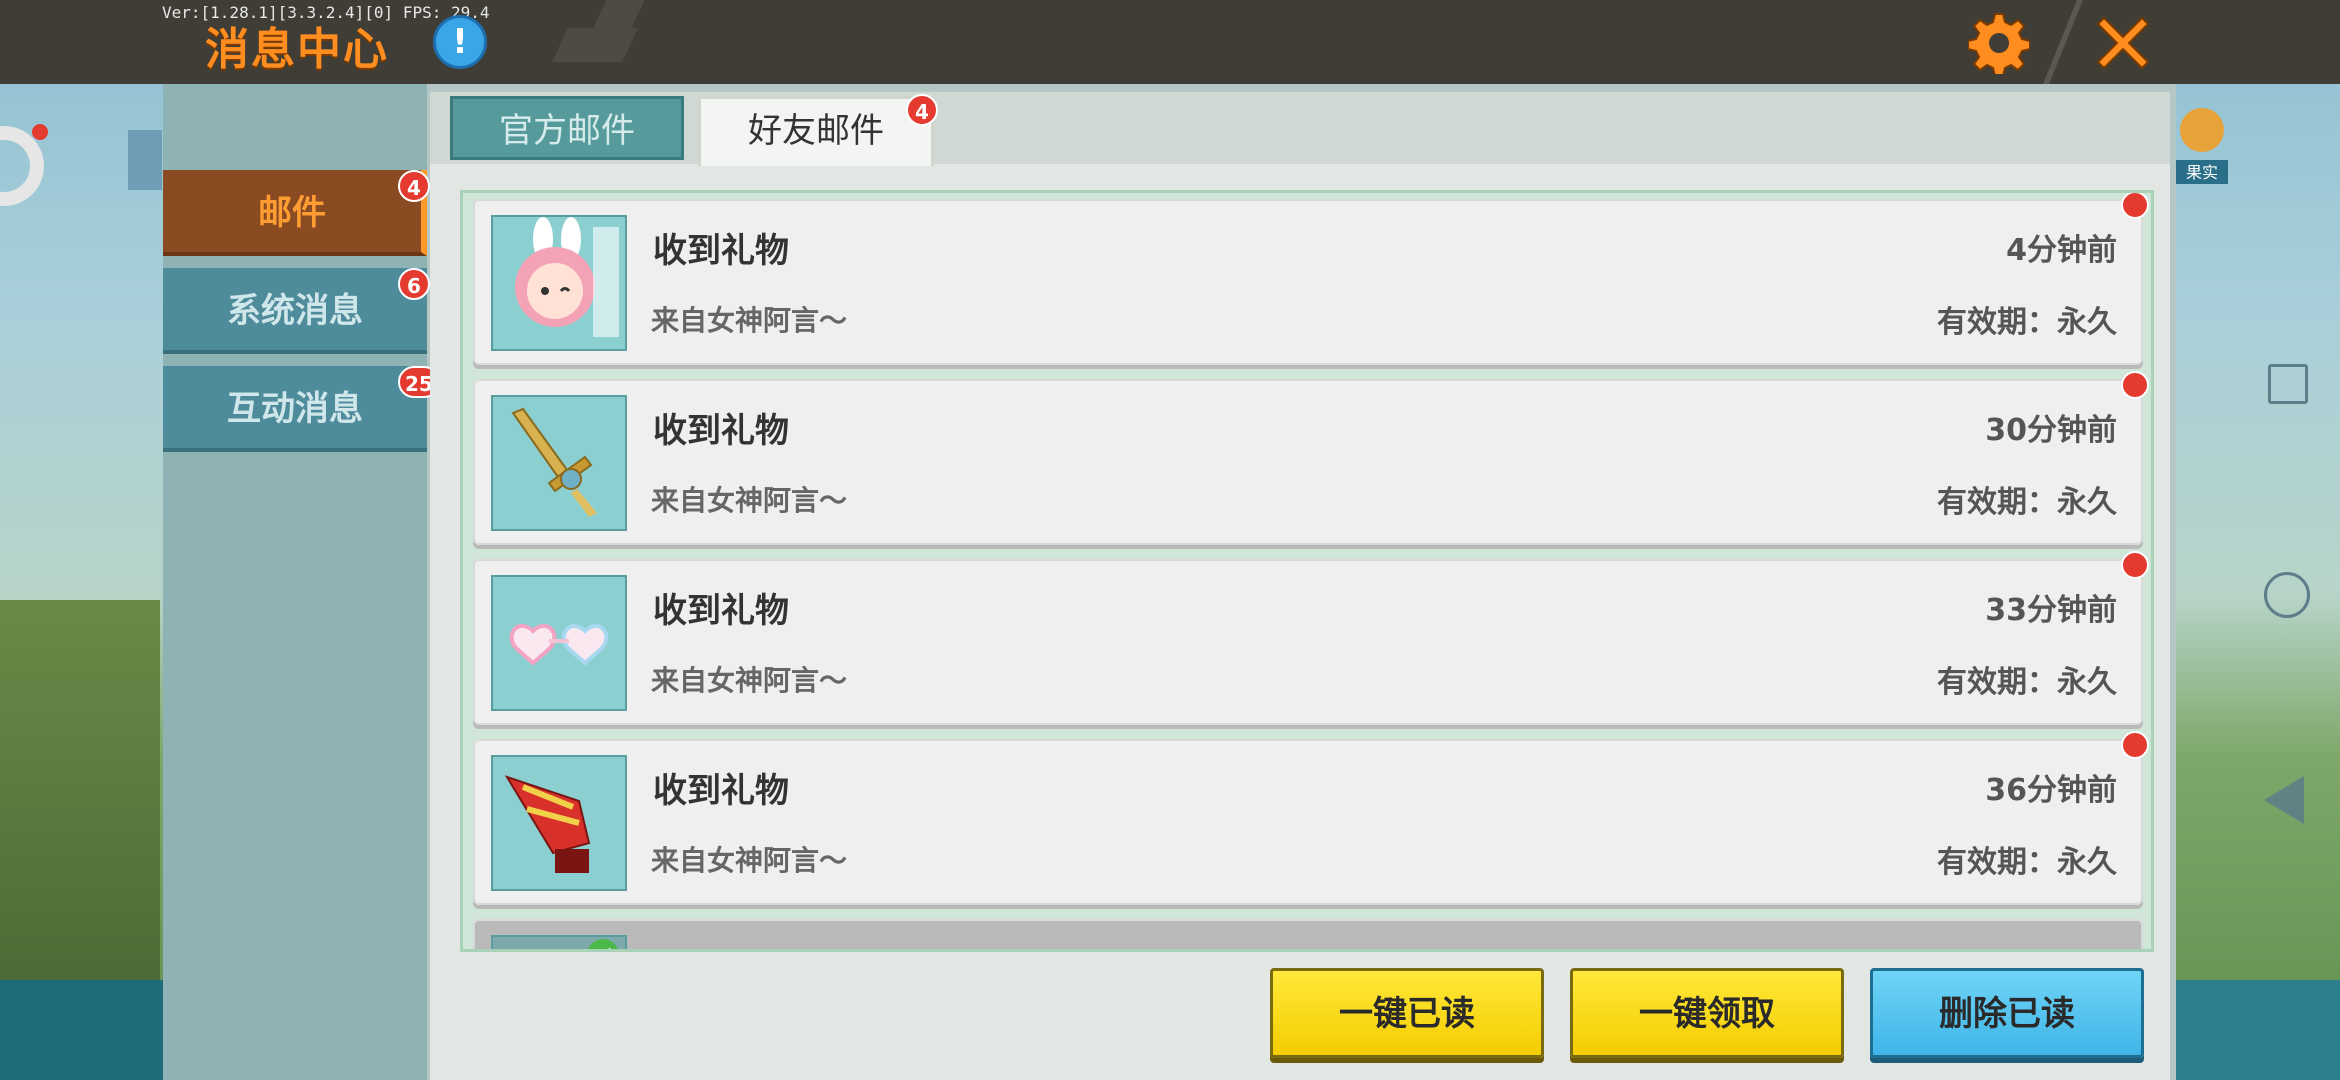 The height and width of the screenshot is (1080, 2340). I want to click on list-item: 收到礼物 来自女神阿言～ 4分钟前 有效期：永久, so click(1311, 279).